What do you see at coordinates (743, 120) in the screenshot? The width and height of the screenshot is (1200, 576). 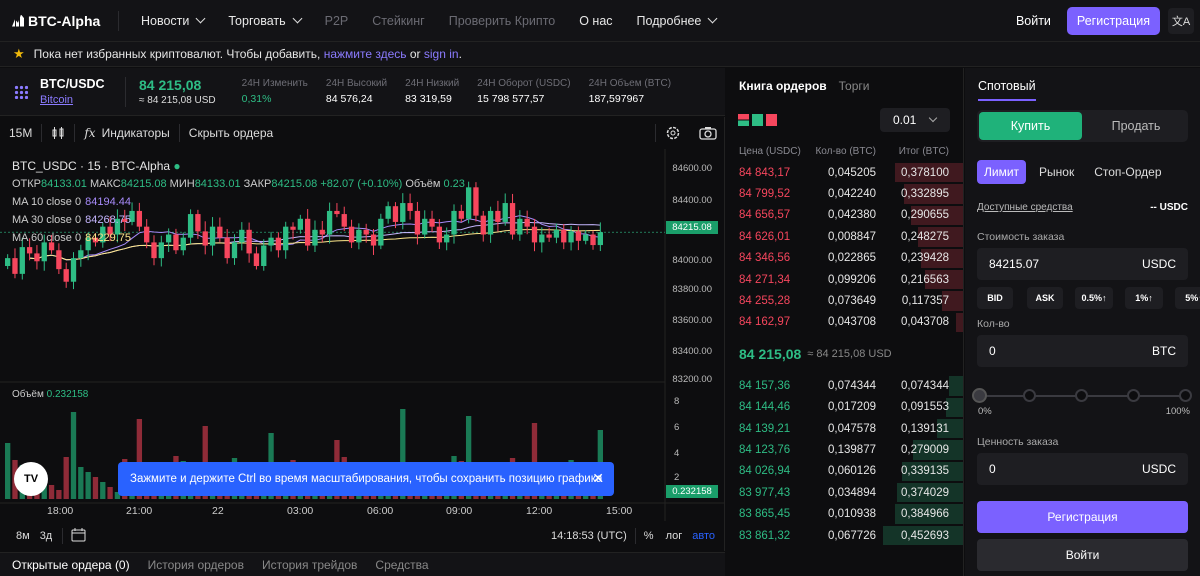 I see `both-sides-icon` at bounding box center [743, 120].